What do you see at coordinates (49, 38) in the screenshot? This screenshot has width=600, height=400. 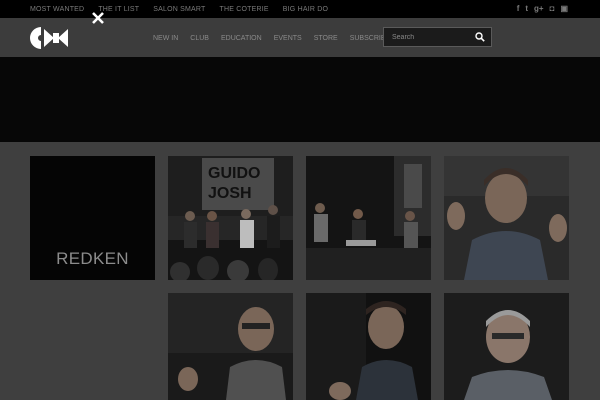 I see `brand-logo-icon` at bounding box center [49, 38].